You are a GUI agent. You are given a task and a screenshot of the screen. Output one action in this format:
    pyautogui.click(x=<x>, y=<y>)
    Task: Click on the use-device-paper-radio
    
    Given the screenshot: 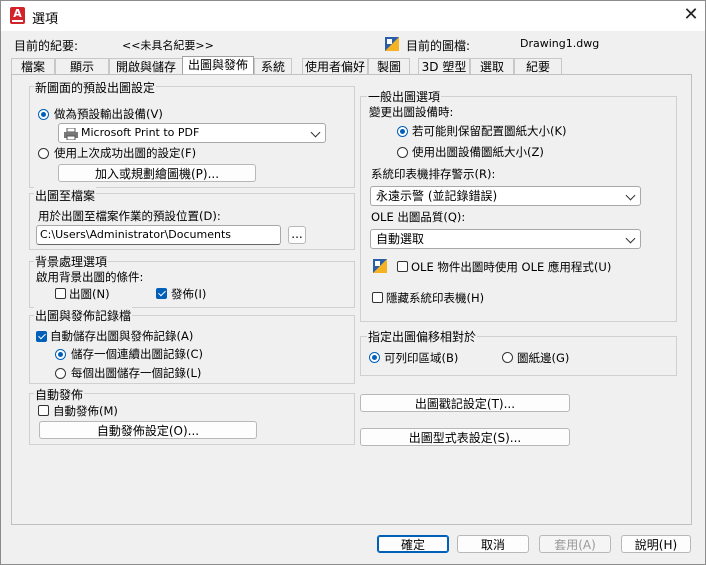 What is the action you would take?
    pyautogui.click(x=402, y=152)
    